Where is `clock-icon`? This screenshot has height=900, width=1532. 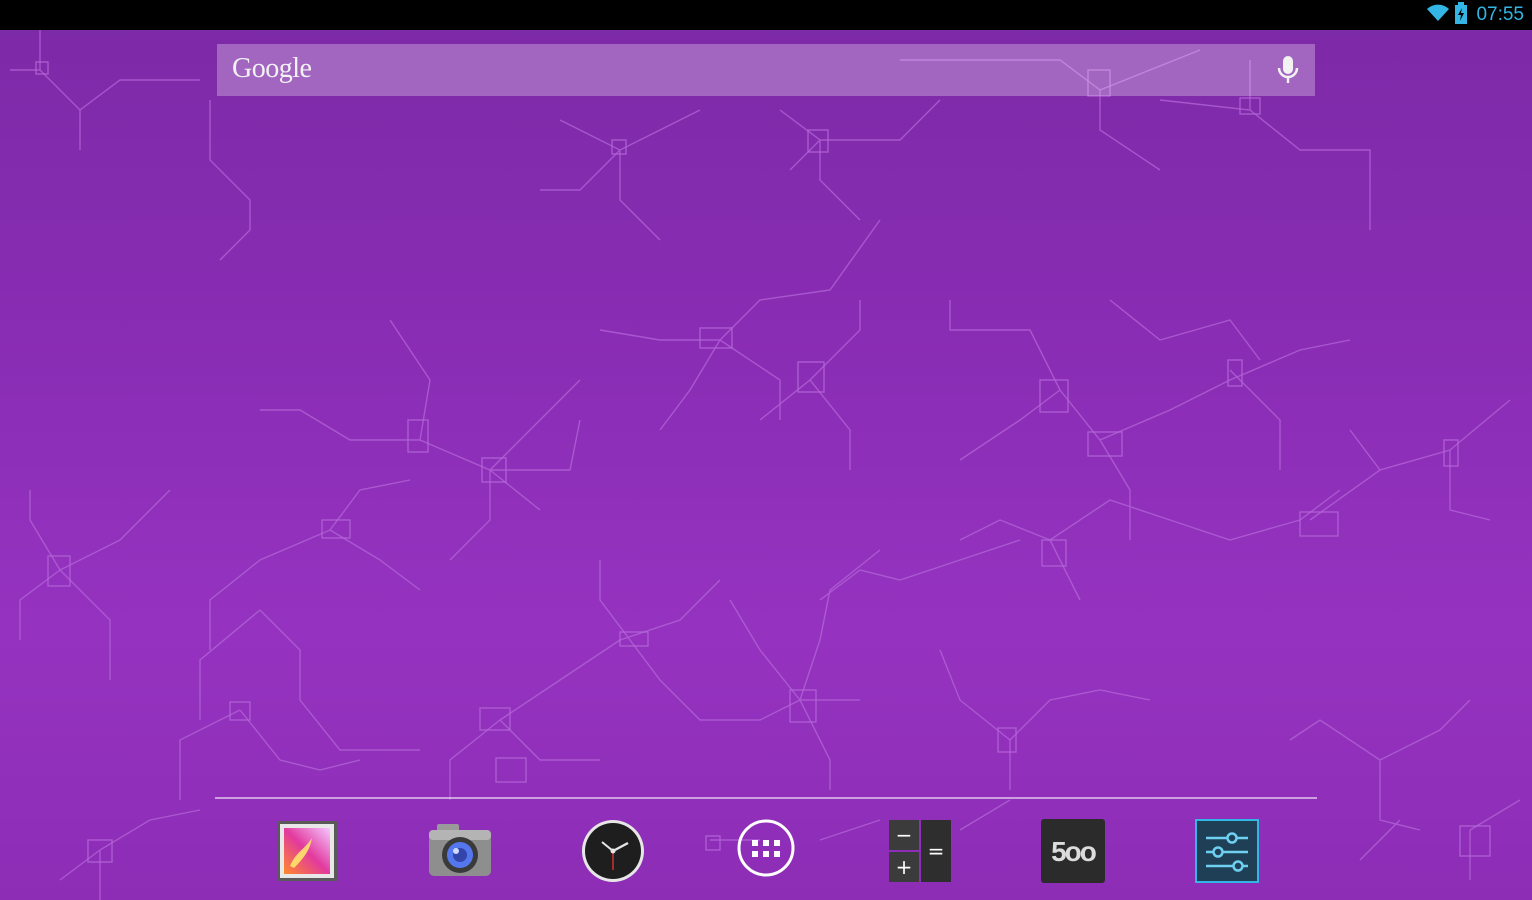
clock-icon is located at coordinates (613, 851).